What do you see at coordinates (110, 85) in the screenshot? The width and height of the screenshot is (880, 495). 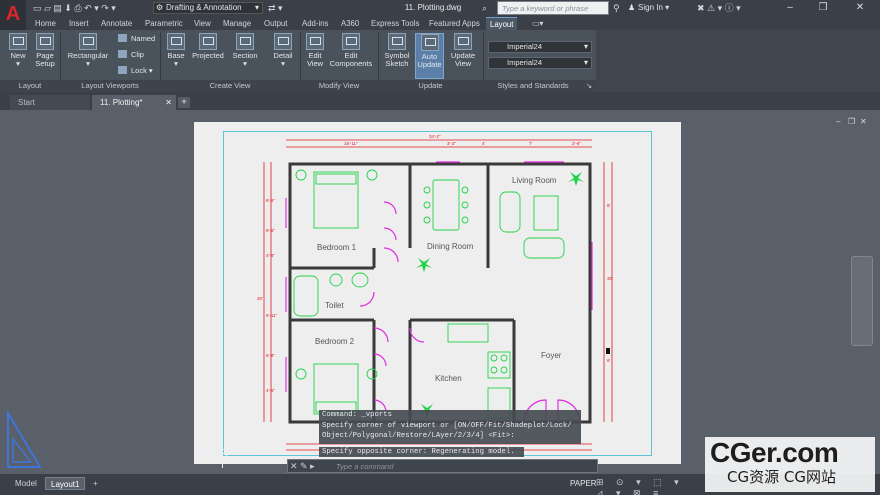 I see `panel-label-layout-viewports: Layout Viewports` at bounding box center [110, 85].